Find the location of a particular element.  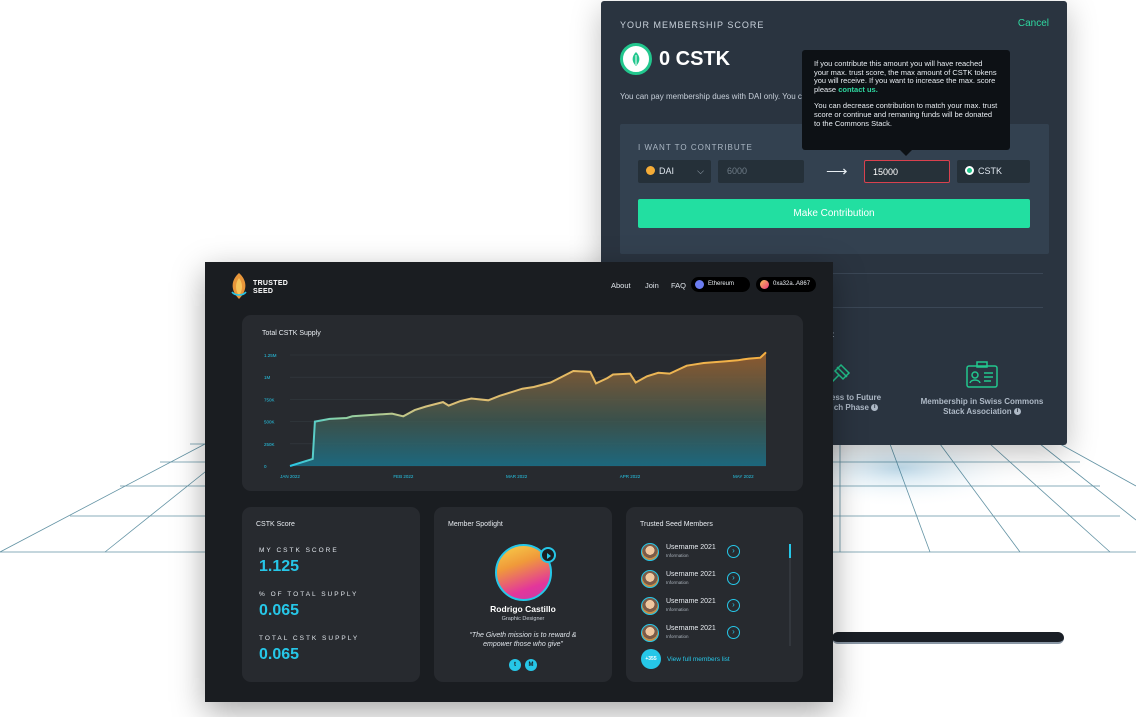

wallet-avatar-icon is located at coordinates (764, 284).